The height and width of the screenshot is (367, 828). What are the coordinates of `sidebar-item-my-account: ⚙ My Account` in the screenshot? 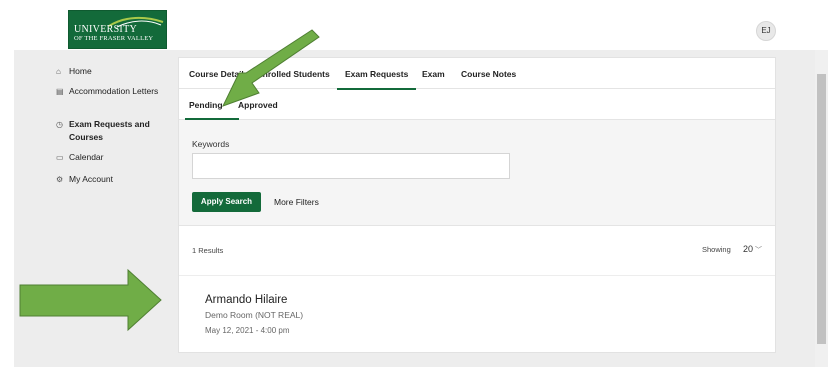 It's located at (107, 179).